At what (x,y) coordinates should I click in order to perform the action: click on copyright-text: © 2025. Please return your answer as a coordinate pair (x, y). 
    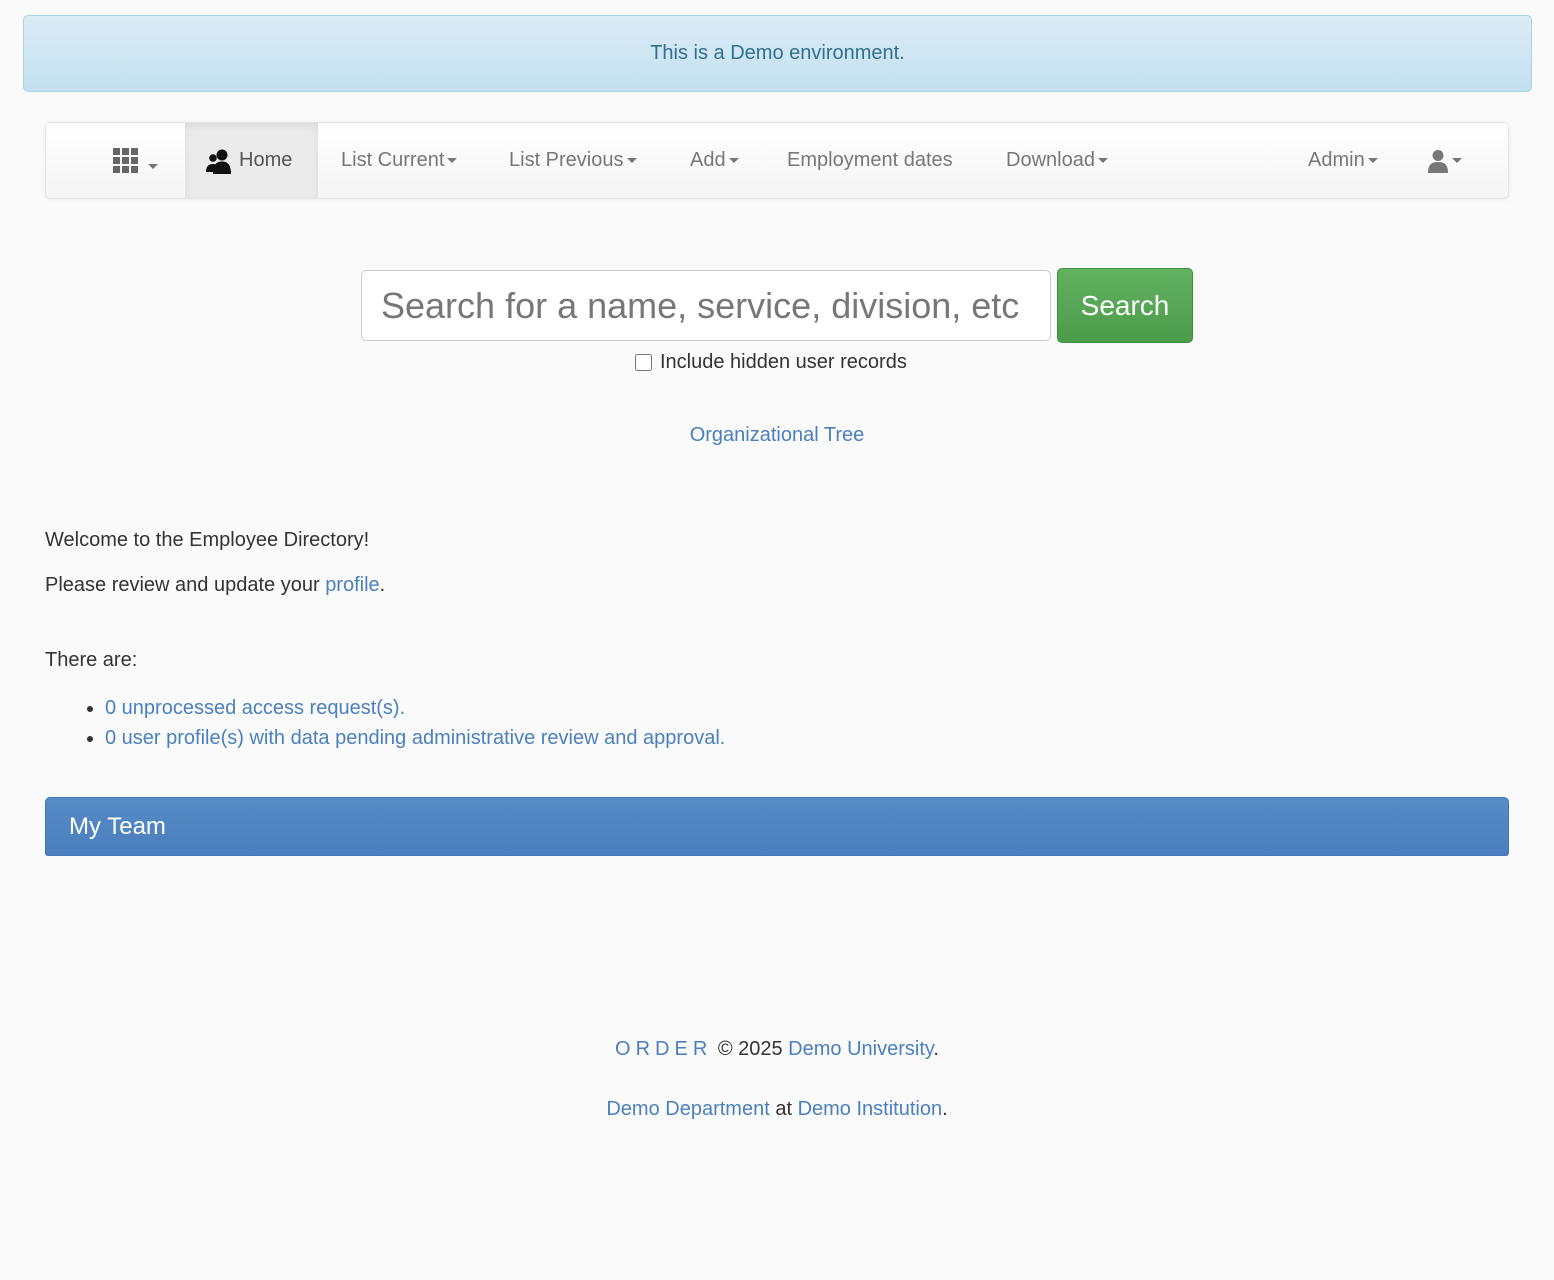
    Looking at the image, I should click on (750, 1049).